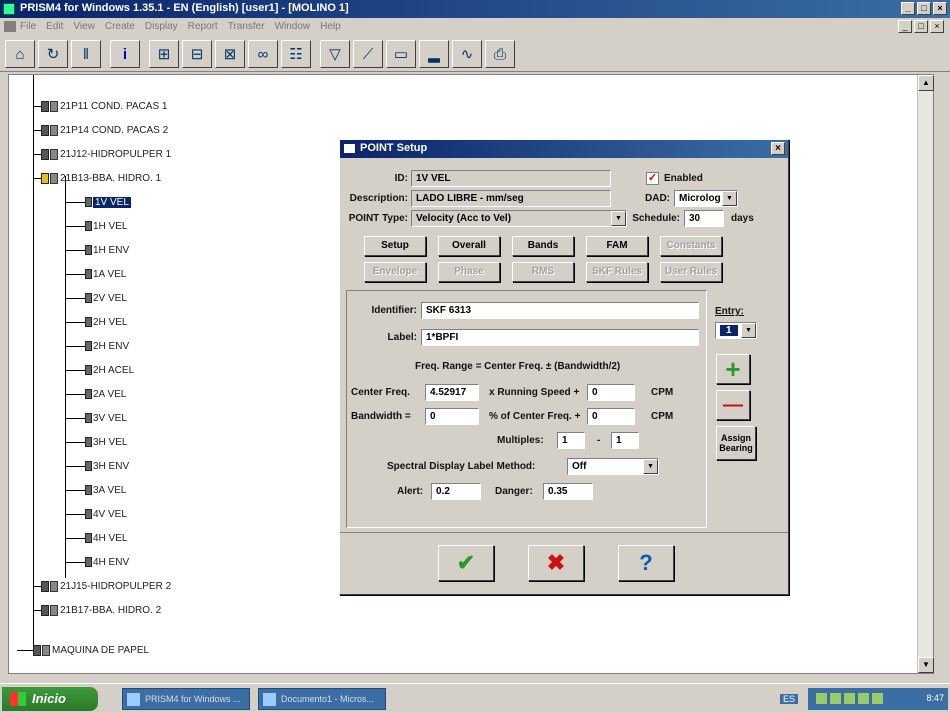 Image resolution: width=950 pixels, height=713 pixels. I want to click on tree-node: 3A VEL, so click(95, 490).